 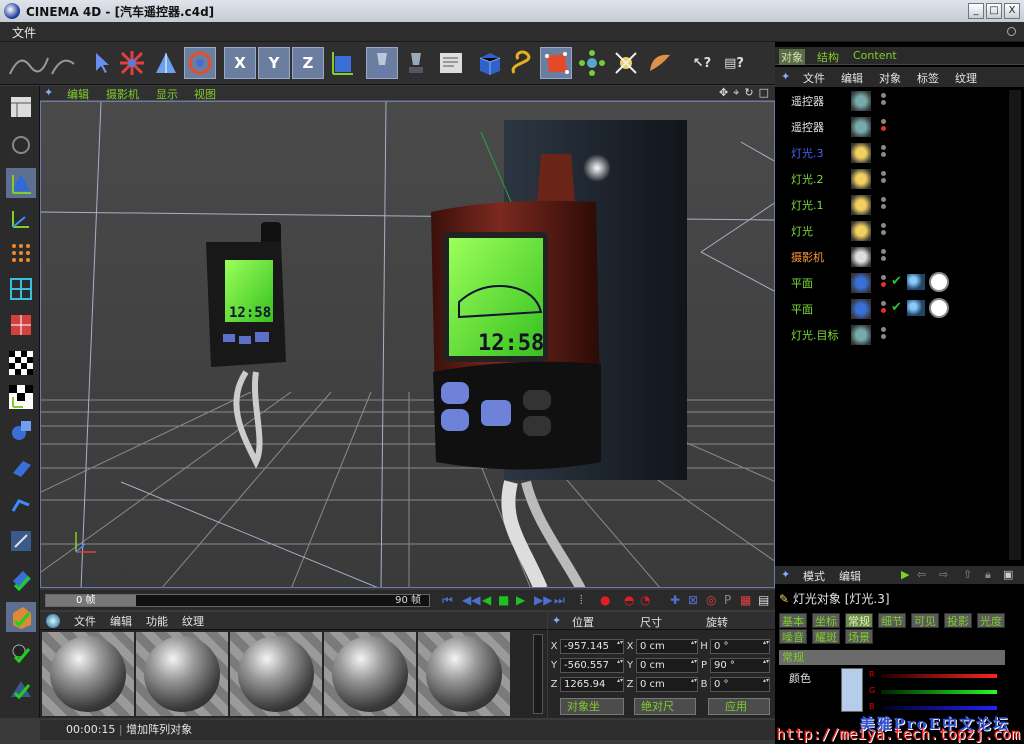 I want to click on object-name: 遥控器, so click(x=807, y=101).